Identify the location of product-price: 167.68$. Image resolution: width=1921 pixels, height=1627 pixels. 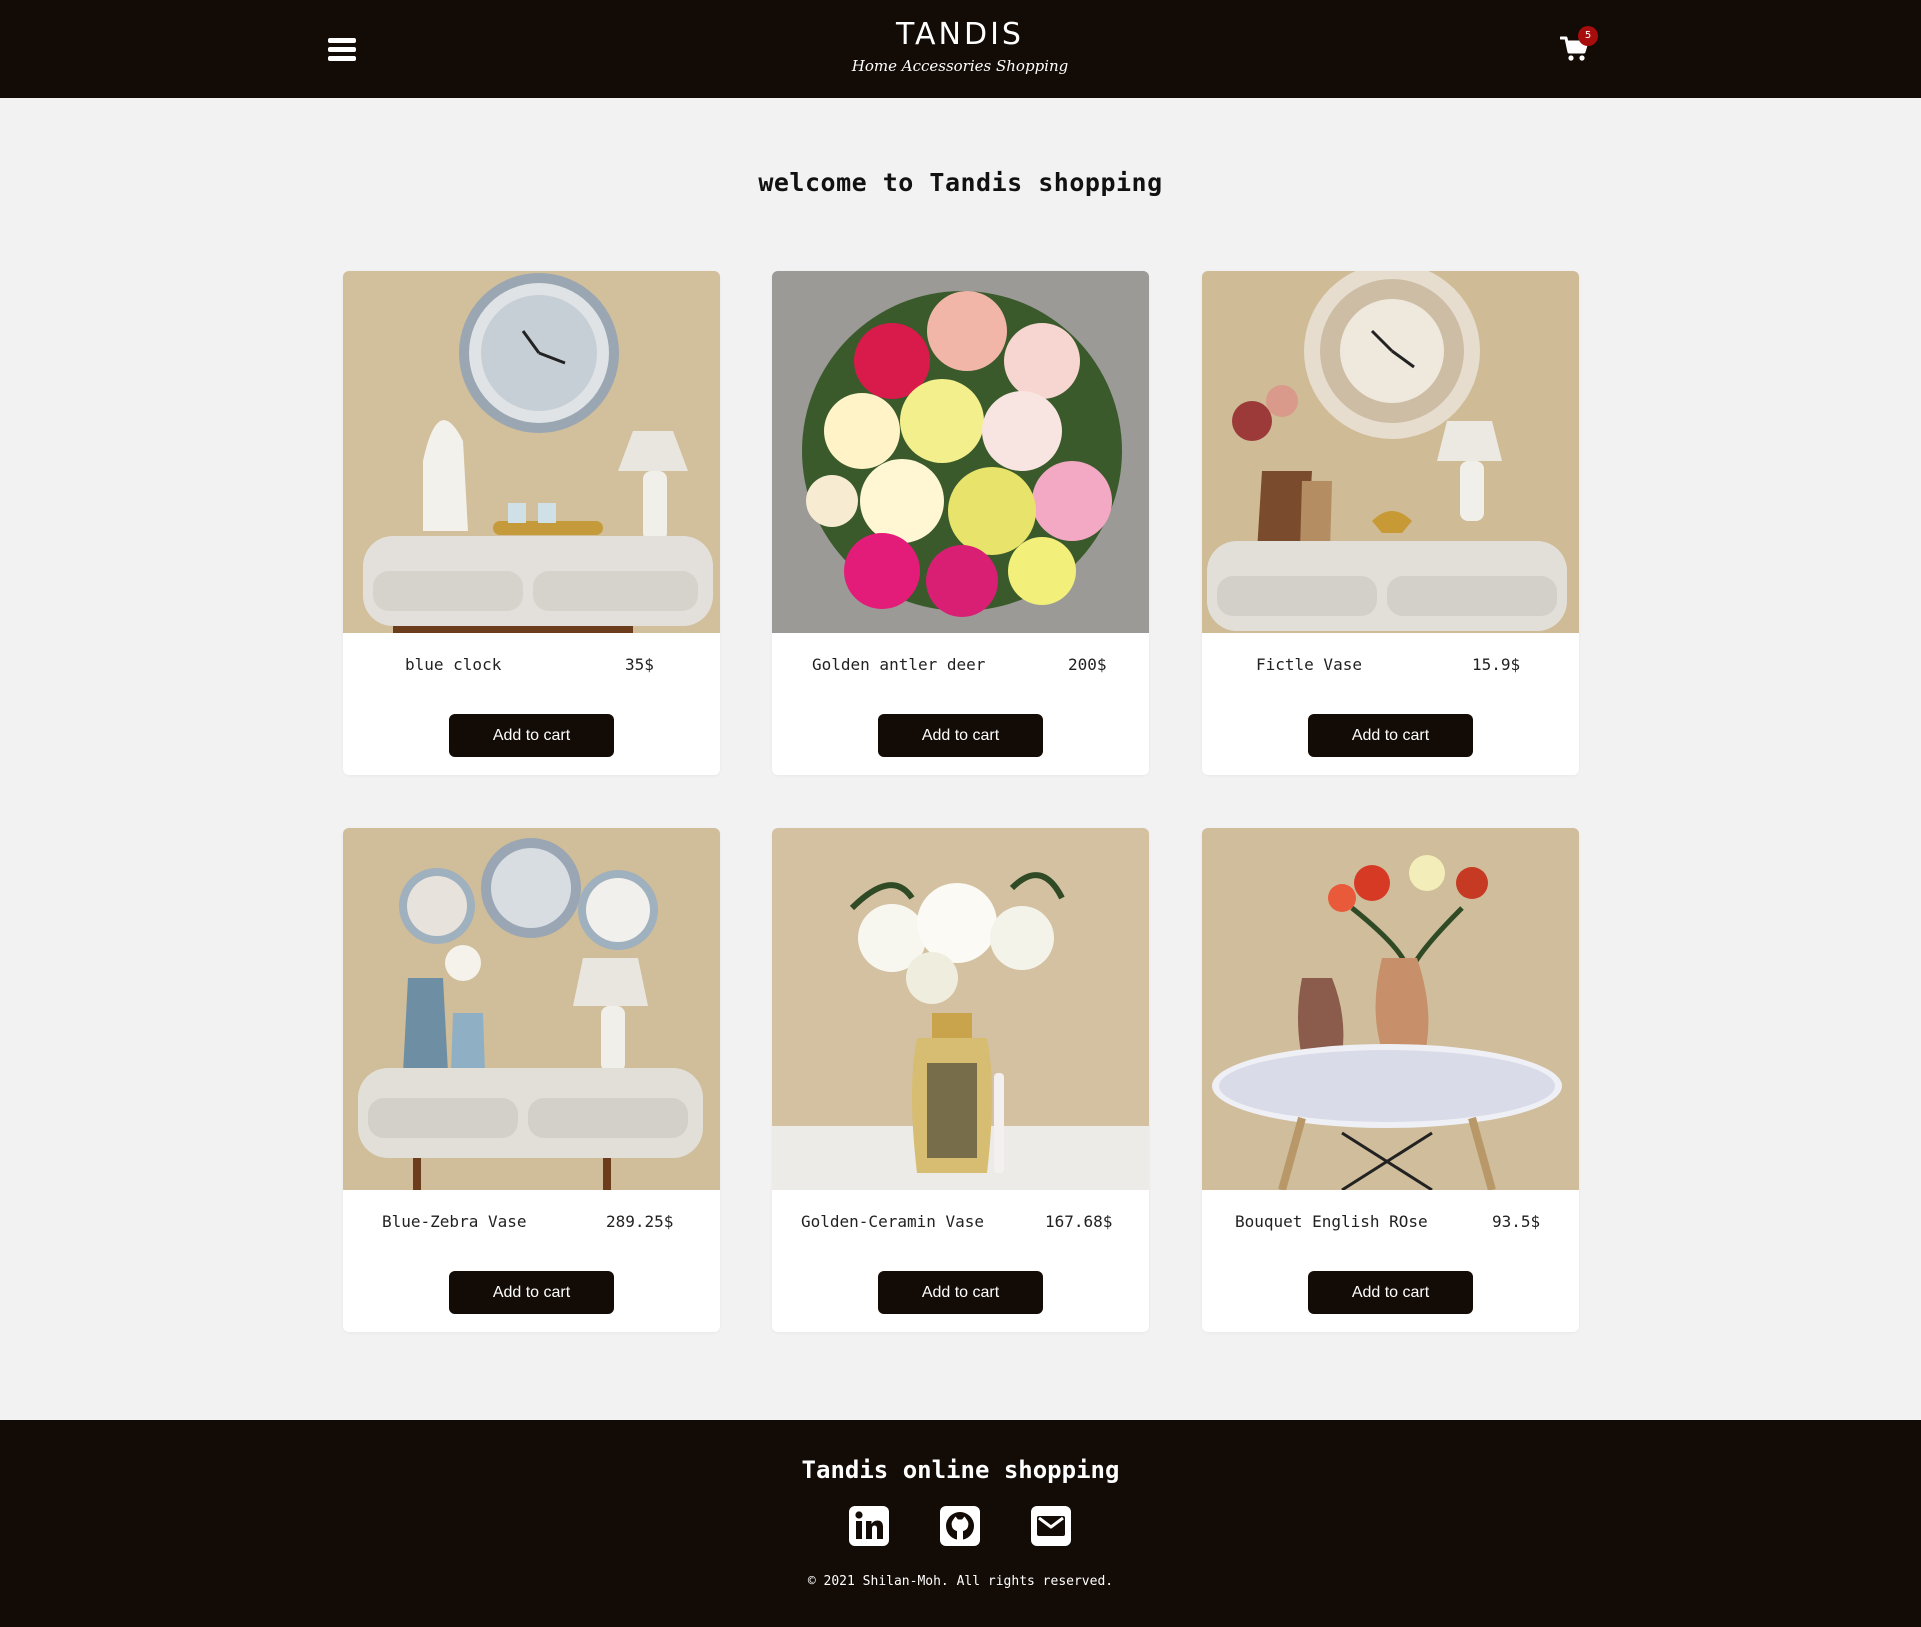
(1079, 1221).